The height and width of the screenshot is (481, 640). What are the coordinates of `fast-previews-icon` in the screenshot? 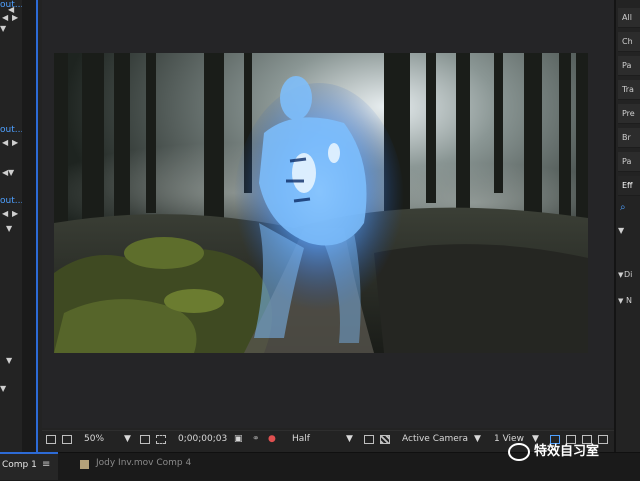 It's located at (369, 439).